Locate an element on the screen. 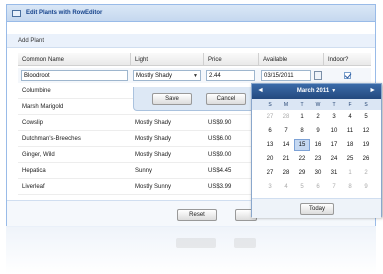  calendar-day: 13 is located at coordinates (270, 145).